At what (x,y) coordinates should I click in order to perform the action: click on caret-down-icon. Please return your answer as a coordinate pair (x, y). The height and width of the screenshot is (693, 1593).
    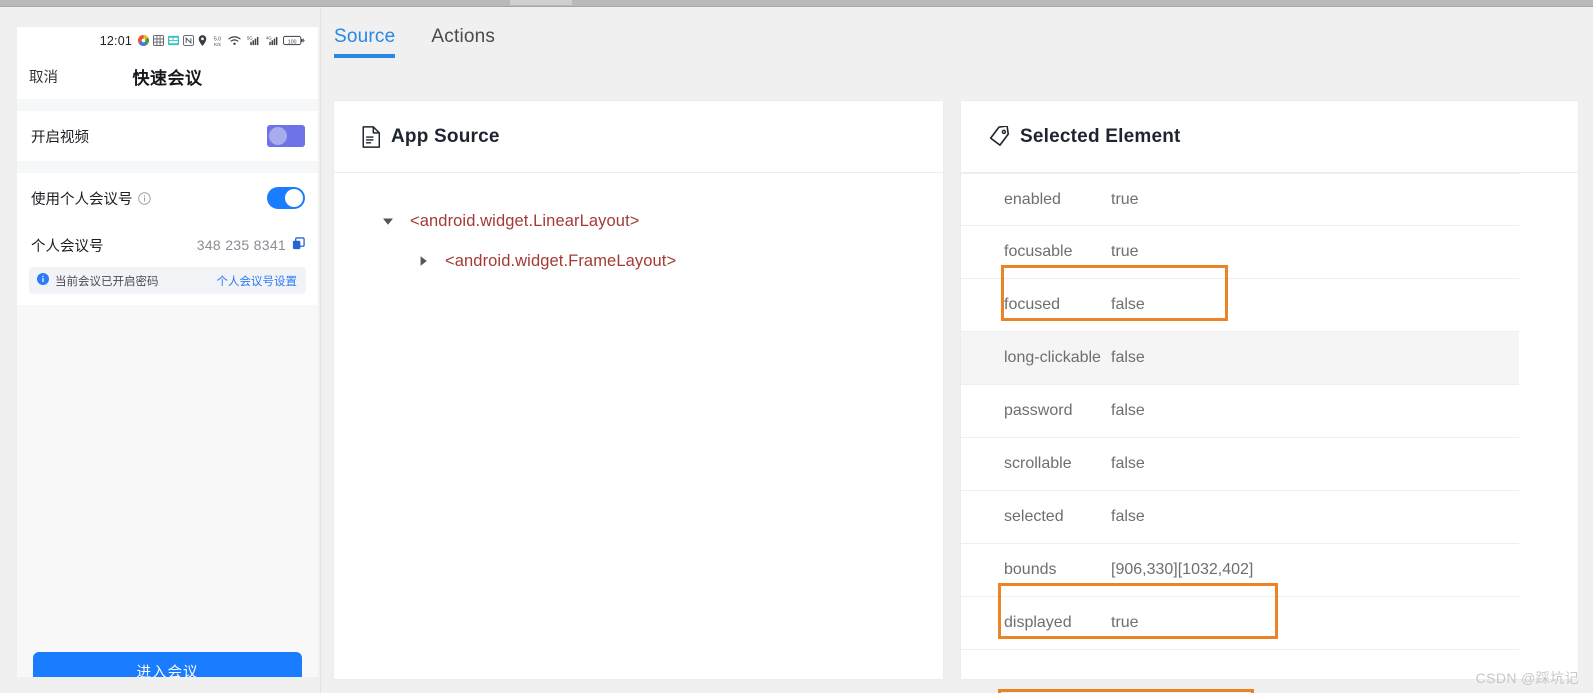
    Looking at the image, I should click on (388, 221).